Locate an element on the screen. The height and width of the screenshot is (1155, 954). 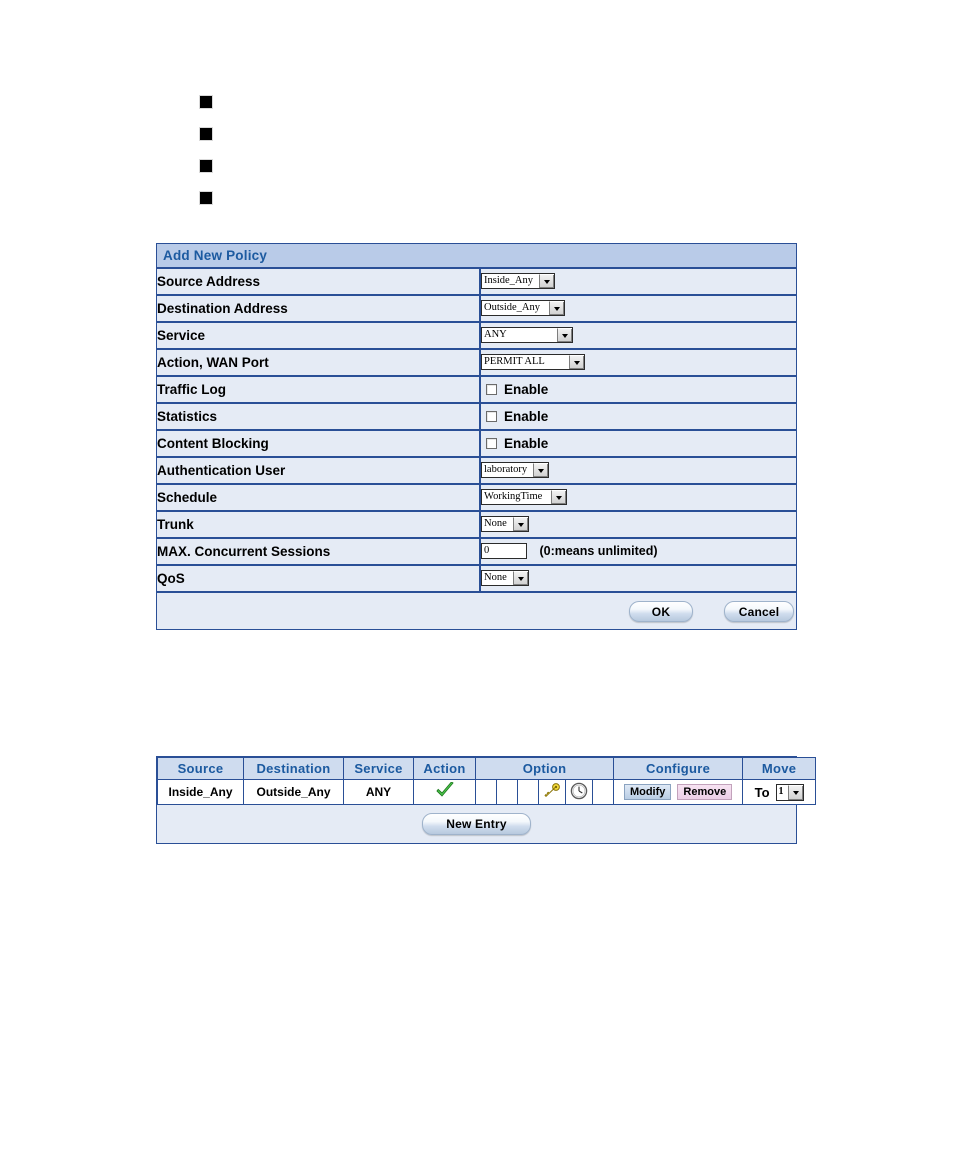
list-footer: New Entry is located at coordinates (476, 824).